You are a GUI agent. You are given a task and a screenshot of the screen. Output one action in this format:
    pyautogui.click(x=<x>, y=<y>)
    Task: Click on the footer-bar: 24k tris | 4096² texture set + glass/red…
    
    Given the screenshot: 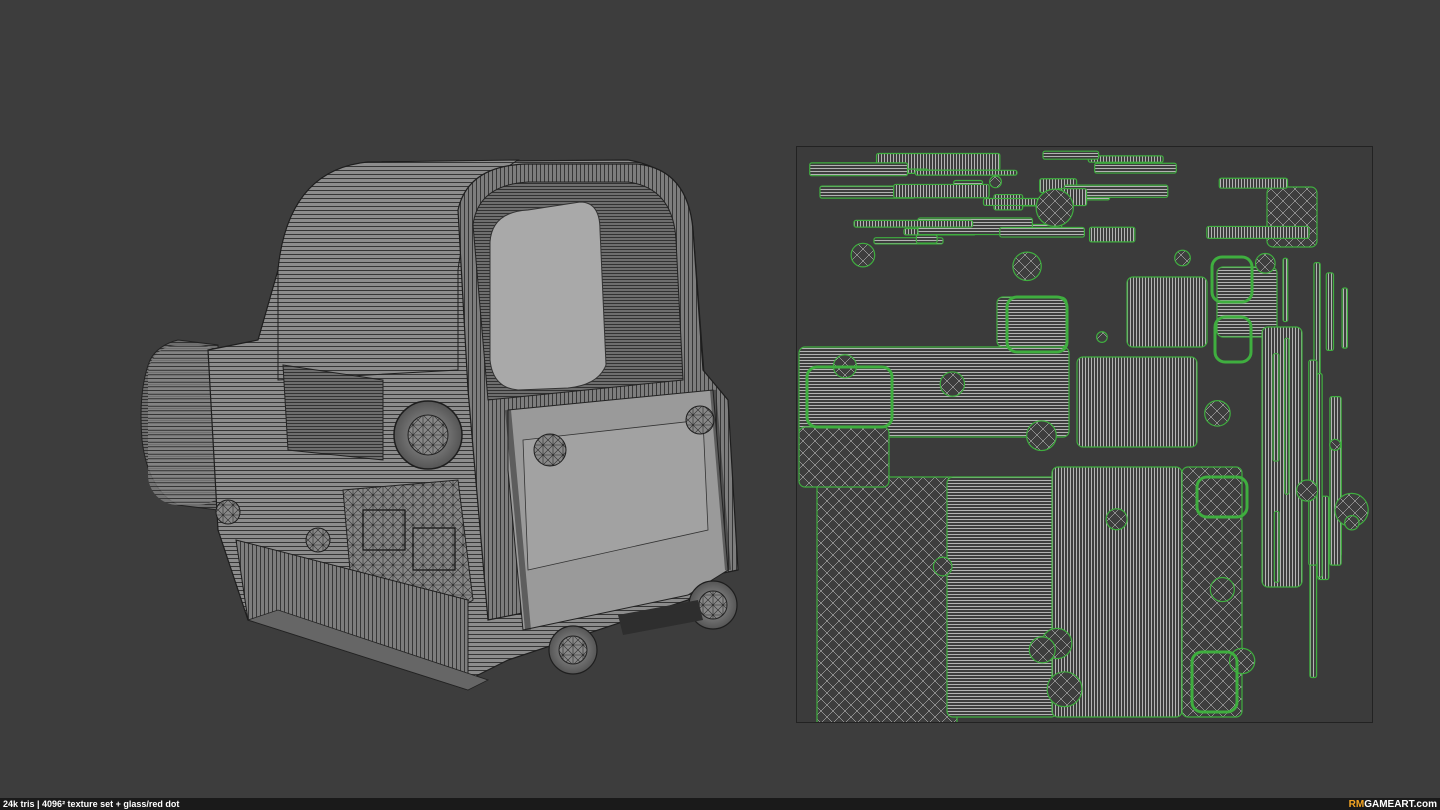 What is the action you would take?
    pyautogui.click(x=720, y=804)
    